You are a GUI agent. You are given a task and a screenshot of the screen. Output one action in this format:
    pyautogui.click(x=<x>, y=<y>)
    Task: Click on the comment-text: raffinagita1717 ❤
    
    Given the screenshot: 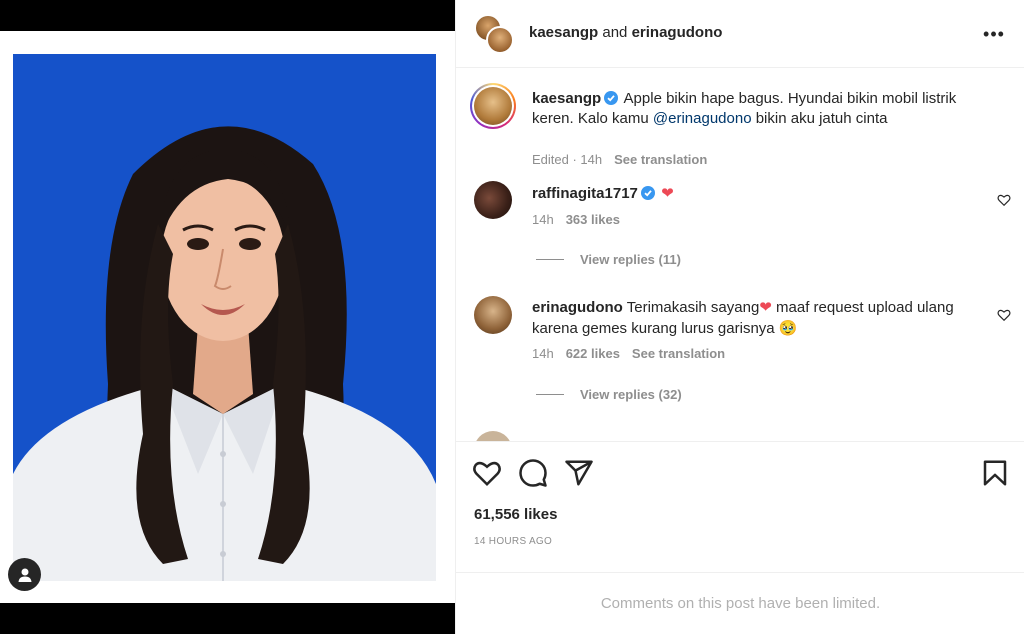 What is the action you would take?
    pyautogui.click(x=757, y=193)
    